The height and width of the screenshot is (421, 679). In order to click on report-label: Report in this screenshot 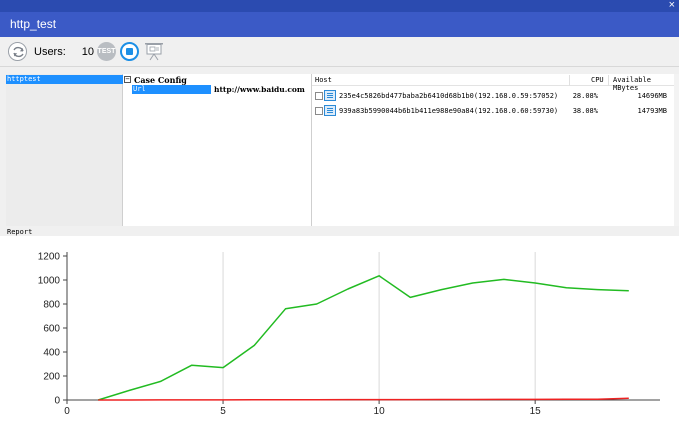, I will do `click(20, 232)`.